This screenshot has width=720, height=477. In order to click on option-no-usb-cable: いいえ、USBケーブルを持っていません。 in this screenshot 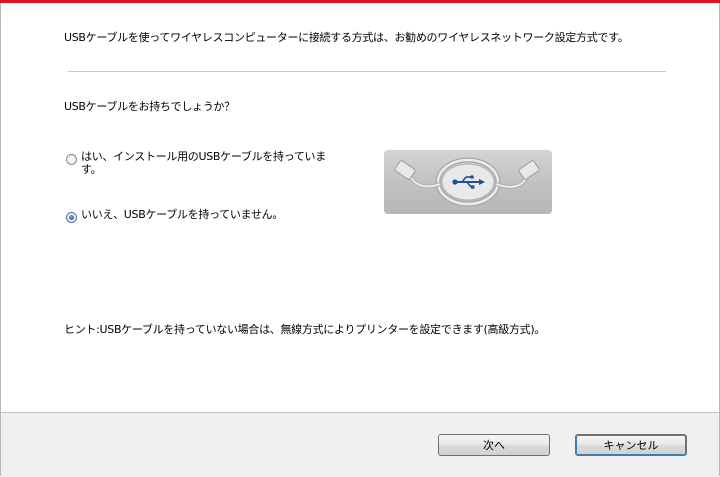, I will do `click(203, 215)`.